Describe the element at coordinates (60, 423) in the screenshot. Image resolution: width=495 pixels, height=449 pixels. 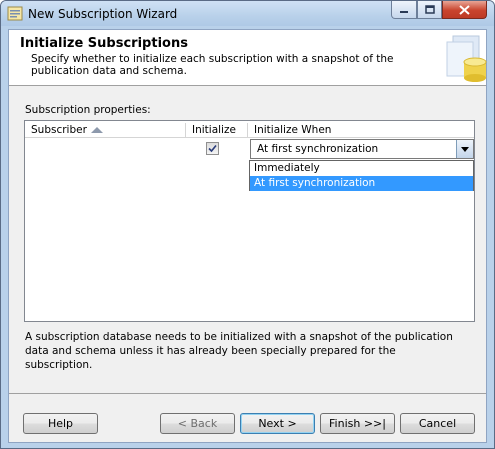
I see `help-button: Help` at that location.